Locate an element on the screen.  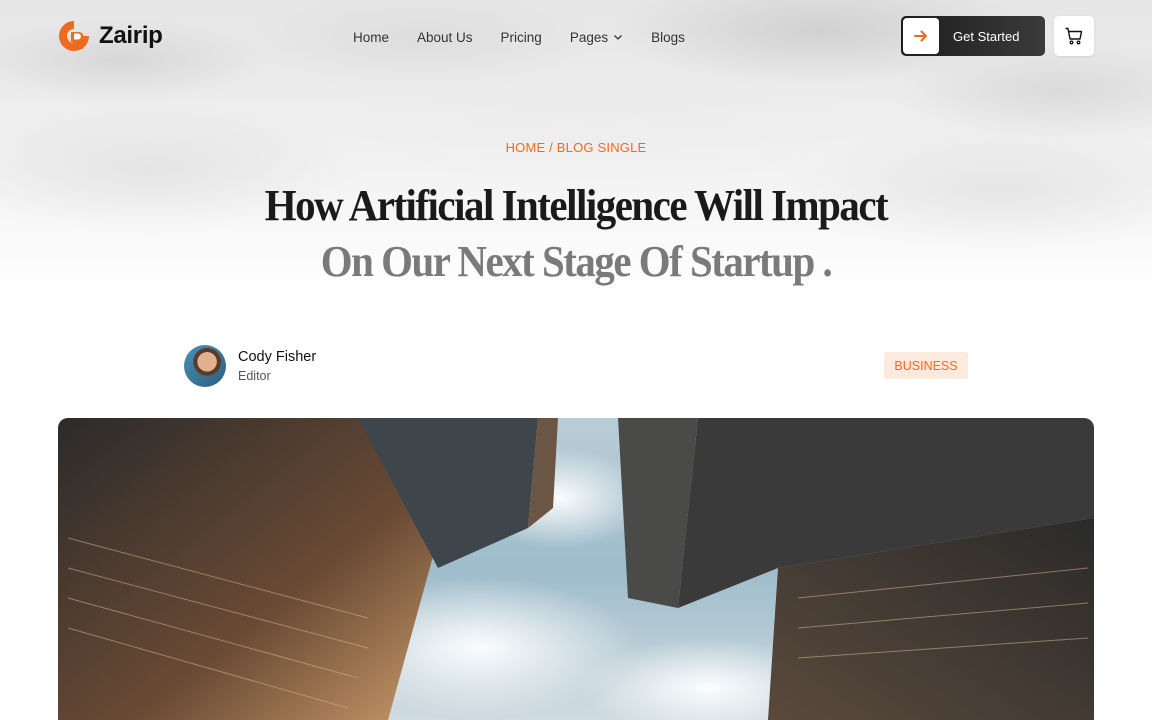
avatar is located at coordinates (205, 366).